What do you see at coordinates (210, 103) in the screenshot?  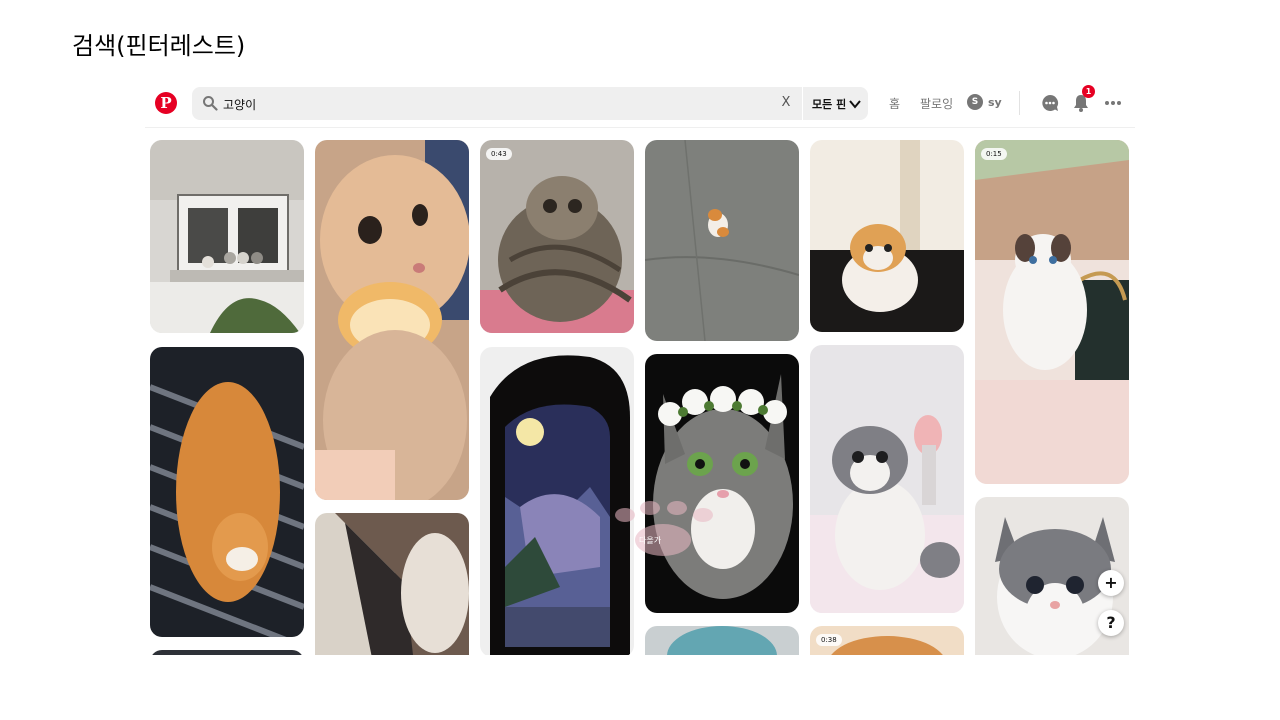 I see `search-icon` at bounding box center [210, 103].